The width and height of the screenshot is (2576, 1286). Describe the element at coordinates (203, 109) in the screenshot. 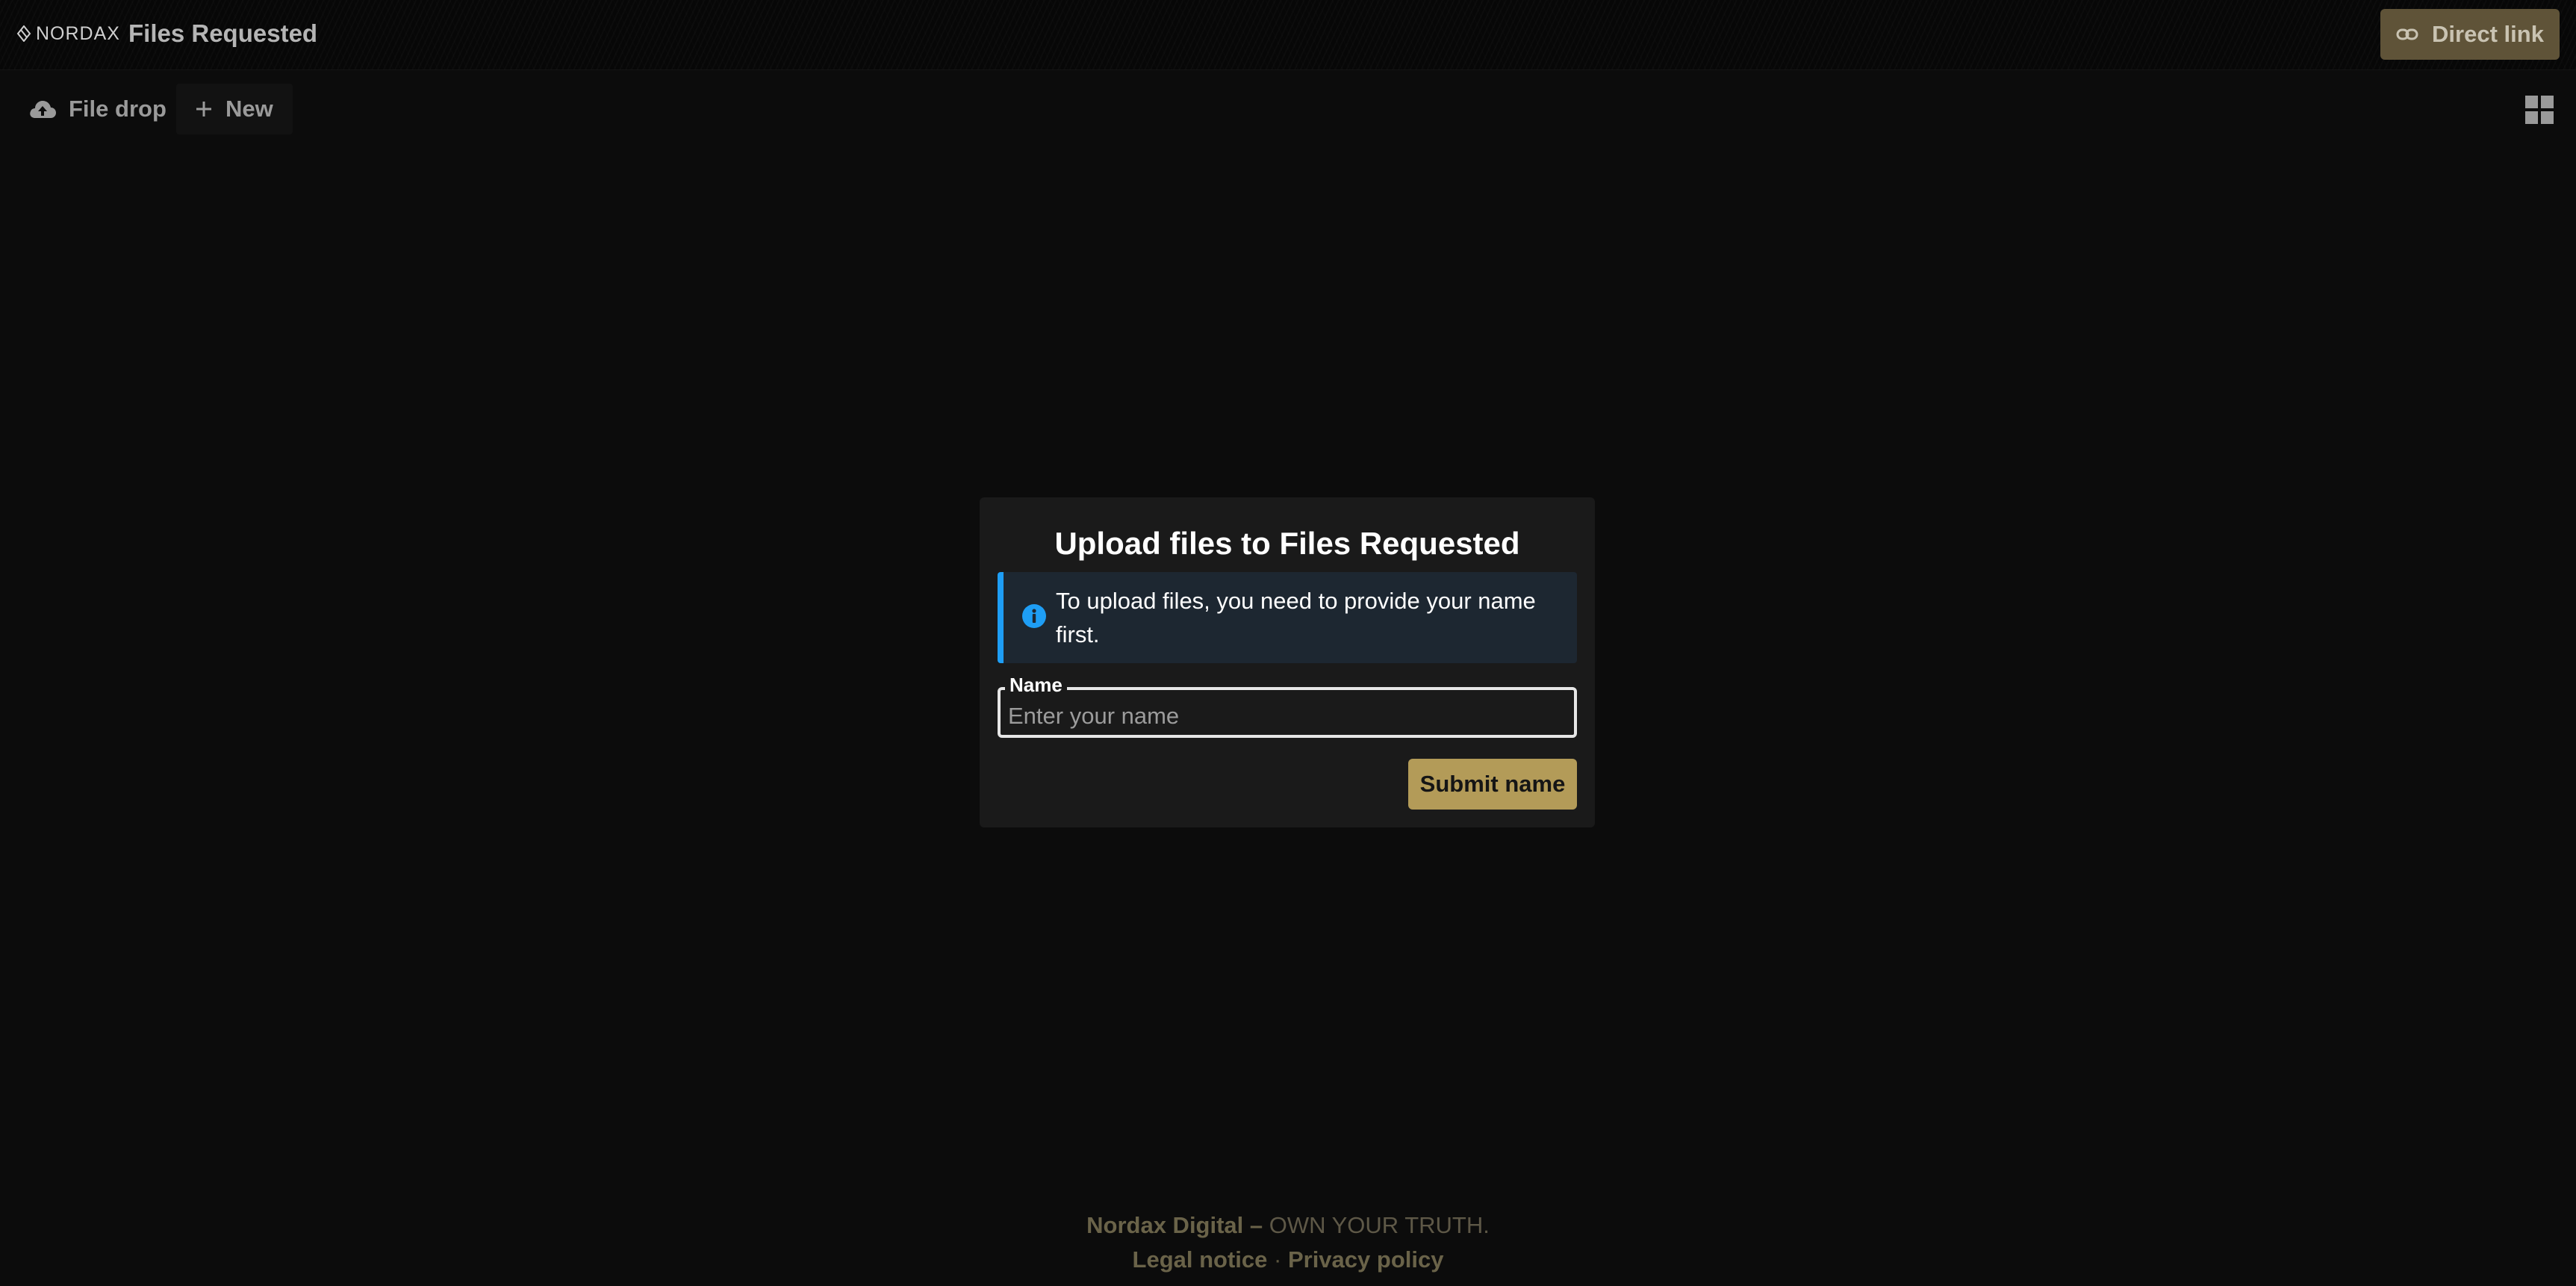

I see `plus-icon` at that location.